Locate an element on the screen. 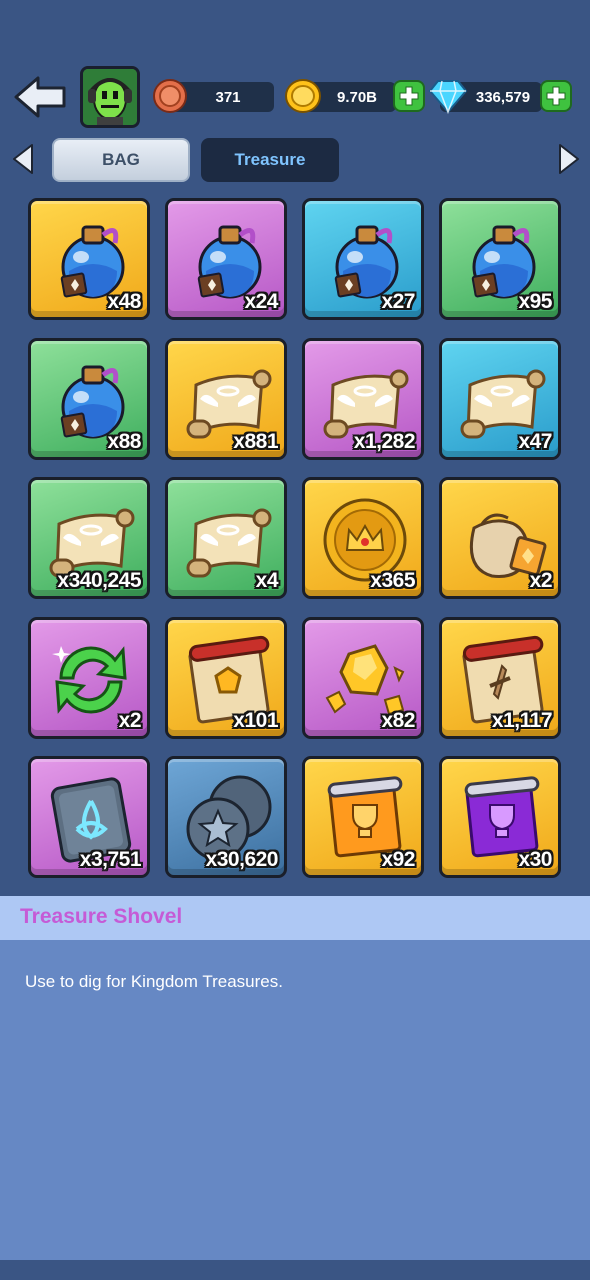 The width and height of the screenshot is (590, 1280). copper-currency-value: 371 is located at coordinates (228, 97).